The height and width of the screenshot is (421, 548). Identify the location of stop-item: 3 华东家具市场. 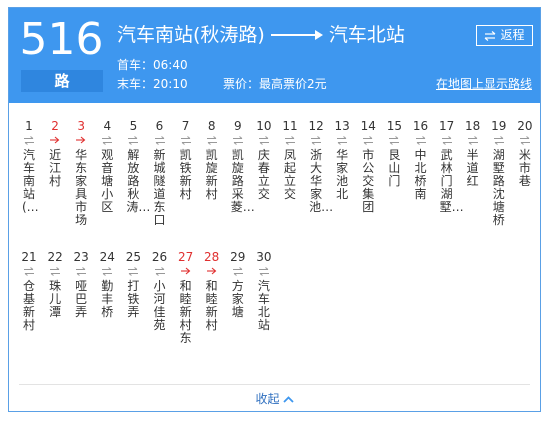
(81, 173).